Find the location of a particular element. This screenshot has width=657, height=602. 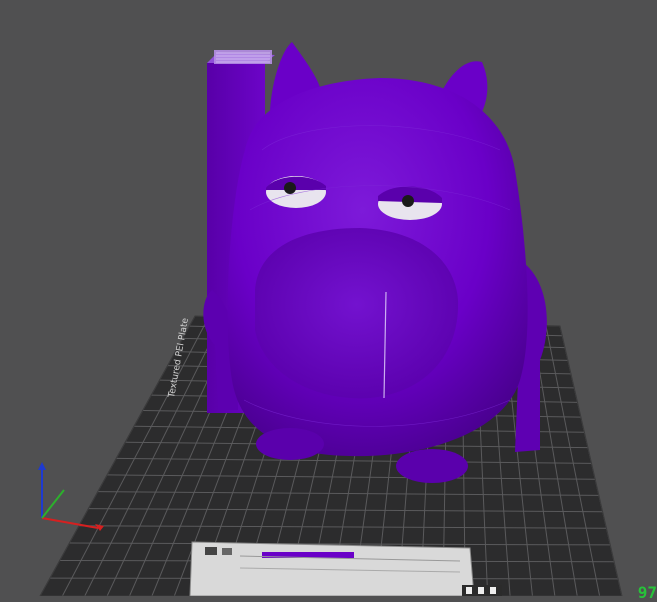

left-eye is located at coordinates (296, 192).